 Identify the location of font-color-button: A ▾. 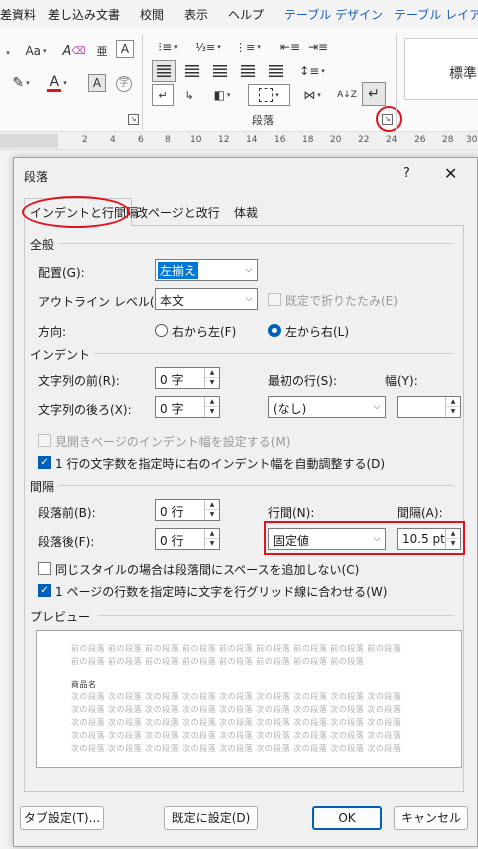
(57, 83).